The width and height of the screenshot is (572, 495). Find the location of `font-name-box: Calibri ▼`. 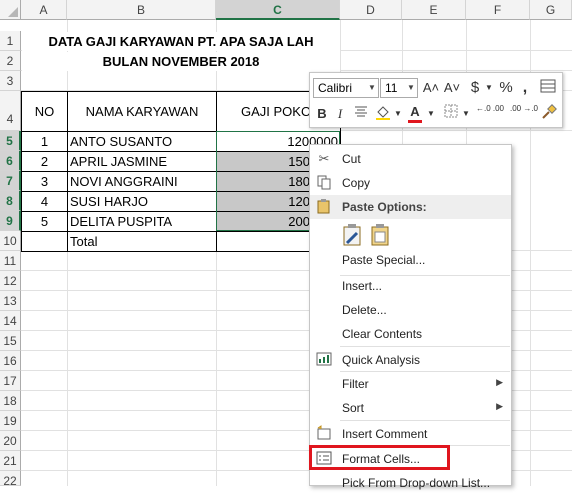

font-name-box: Calibri ▼ is located at coordinates (346, 88).